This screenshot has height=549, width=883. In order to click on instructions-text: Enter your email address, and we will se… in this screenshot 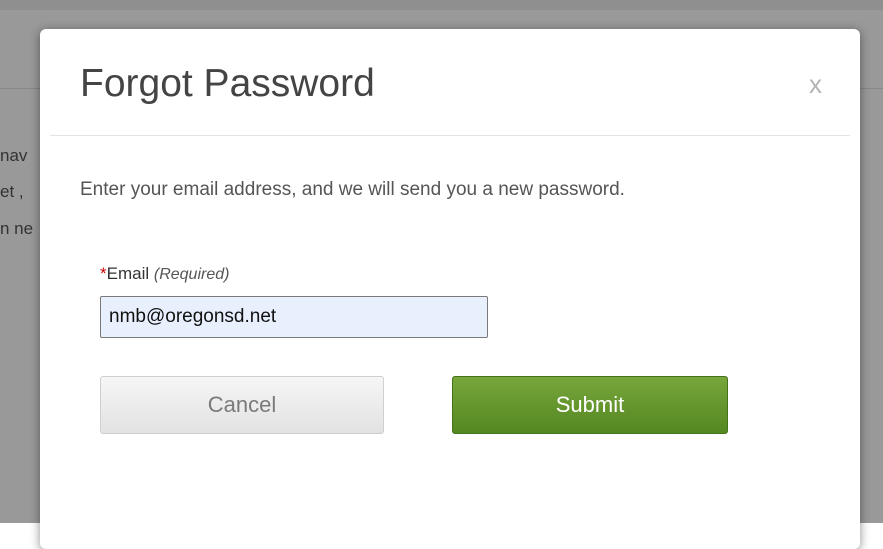, I will do `click(352, 189)`.